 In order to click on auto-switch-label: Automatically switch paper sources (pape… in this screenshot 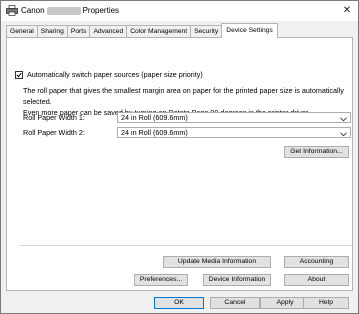, I will do `click(115, 74)`.